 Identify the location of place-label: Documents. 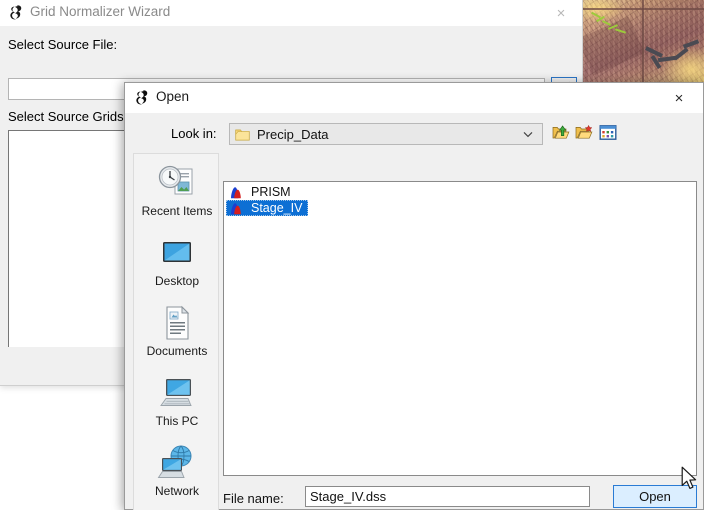
(177, 351).